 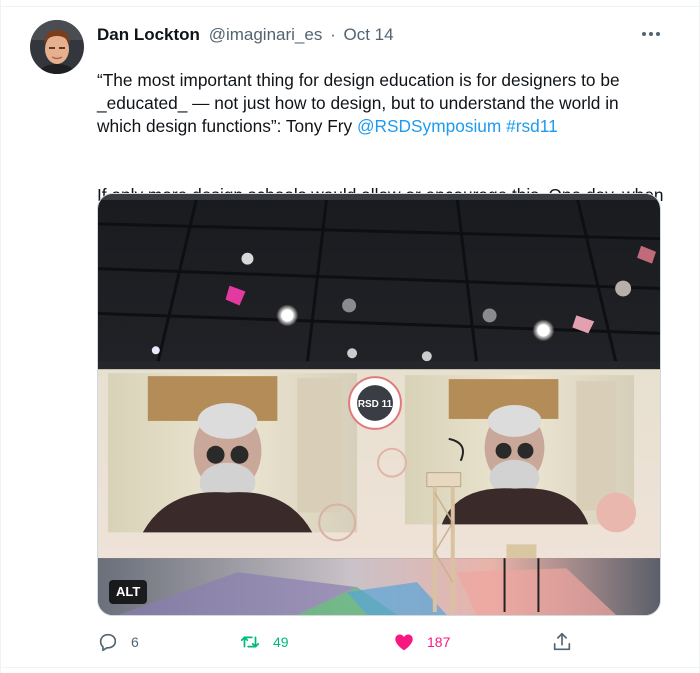 I want to click on share-icon, so click(x=562, y=642).